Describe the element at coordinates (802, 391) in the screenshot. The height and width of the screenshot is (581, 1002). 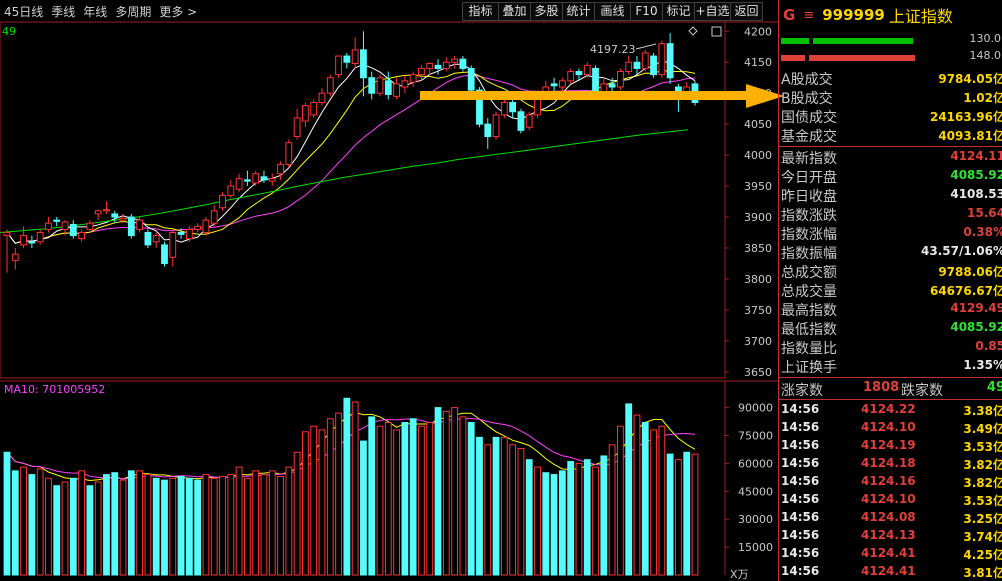
I see `advance-label: 涨家数` at that location.